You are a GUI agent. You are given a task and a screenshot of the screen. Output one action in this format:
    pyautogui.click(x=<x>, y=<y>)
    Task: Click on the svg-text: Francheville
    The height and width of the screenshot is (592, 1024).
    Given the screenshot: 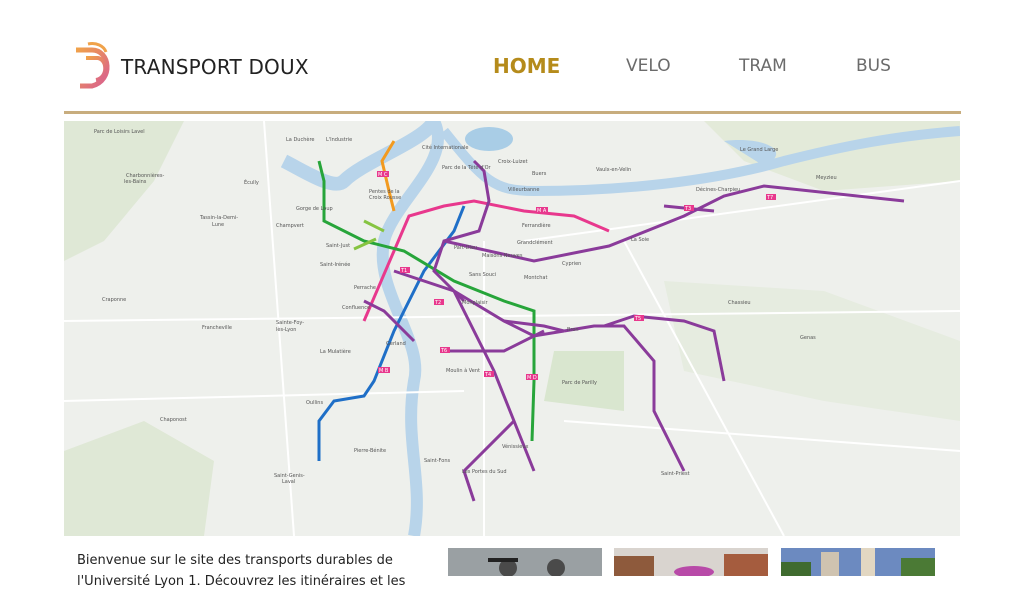 What is the action you would take?
    pyautogui.click(x=217, y=328)
    